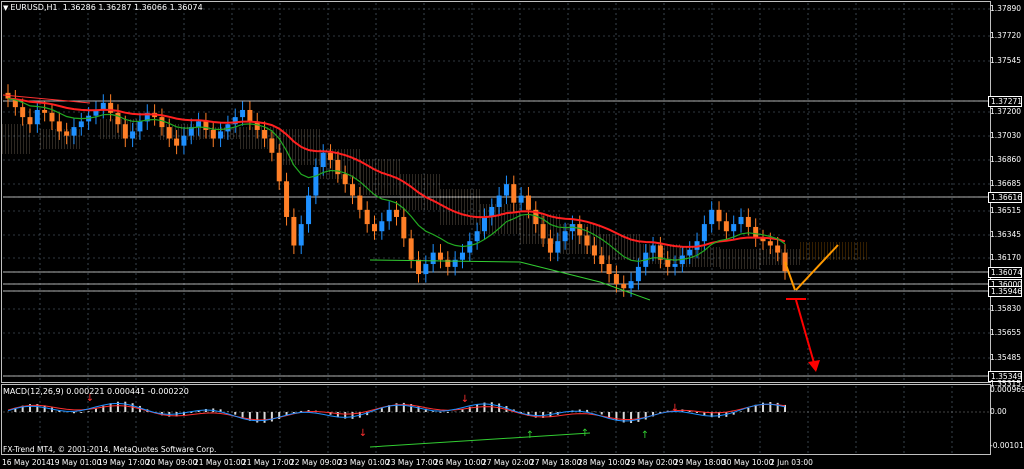 The width and height of the screenshot is (1024, 469). I want to click on ohlc-values: 1.36286 1.36287 1.36066 1.36074, so click(132, 7).